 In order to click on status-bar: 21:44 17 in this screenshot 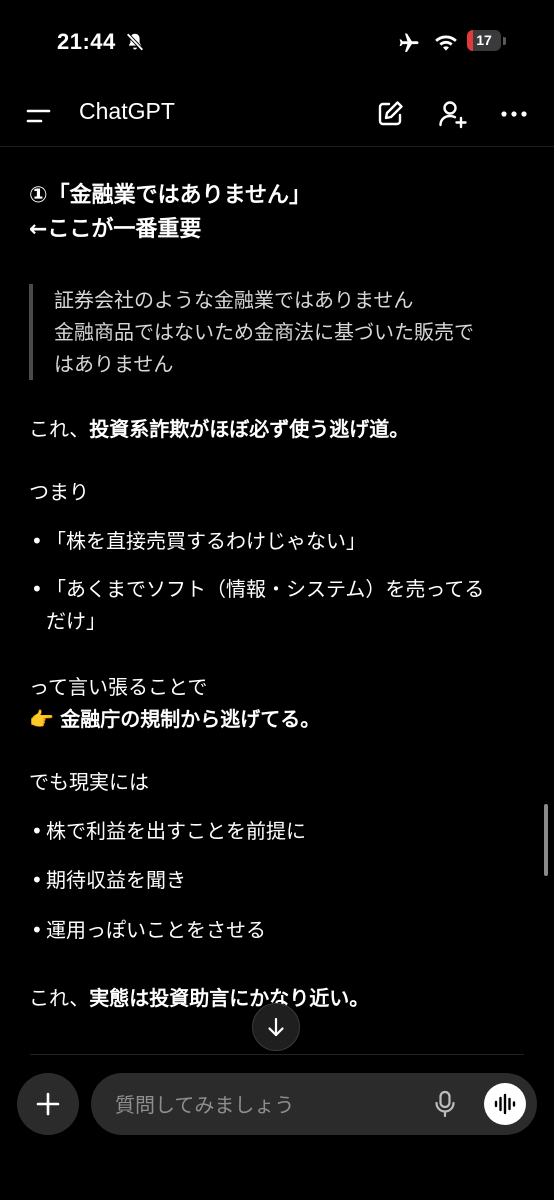, I will do `click(277, 42)`.